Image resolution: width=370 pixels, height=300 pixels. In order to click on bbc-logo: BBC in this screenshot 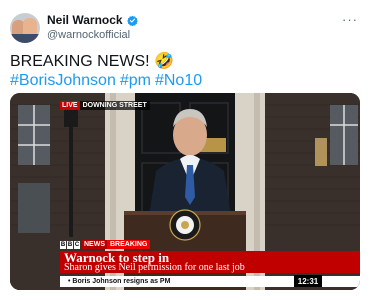, I will do `click(70, 244)`.